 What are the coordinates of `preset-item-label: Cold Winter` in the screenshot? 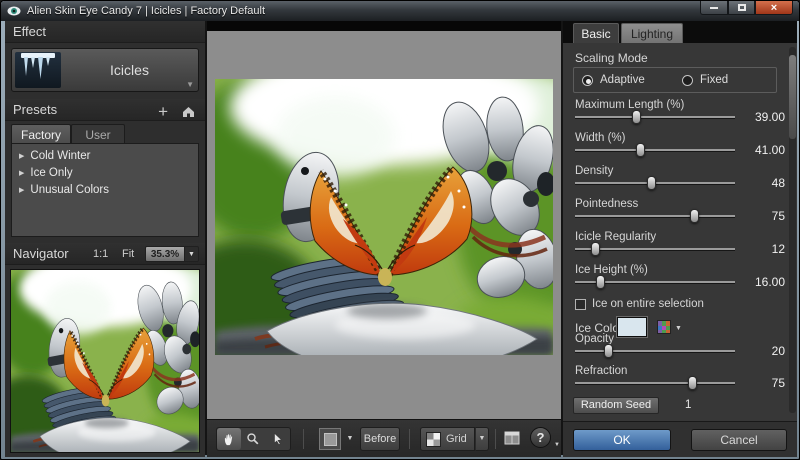 It's located at (60, 156).